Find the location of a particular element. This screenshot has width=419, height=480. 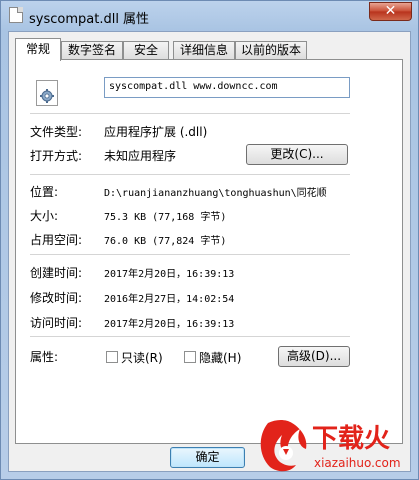

opens-with-label: 打开方式: is located at coordinates (56, 156).